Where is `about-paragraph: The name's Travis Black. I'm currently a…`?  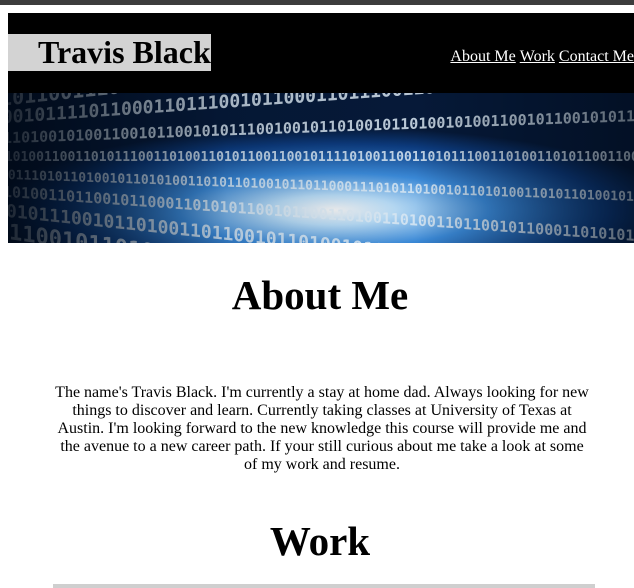
about-paragraph: The name's Travis Black. I'm currently a… is located at coordinates (322, 428).